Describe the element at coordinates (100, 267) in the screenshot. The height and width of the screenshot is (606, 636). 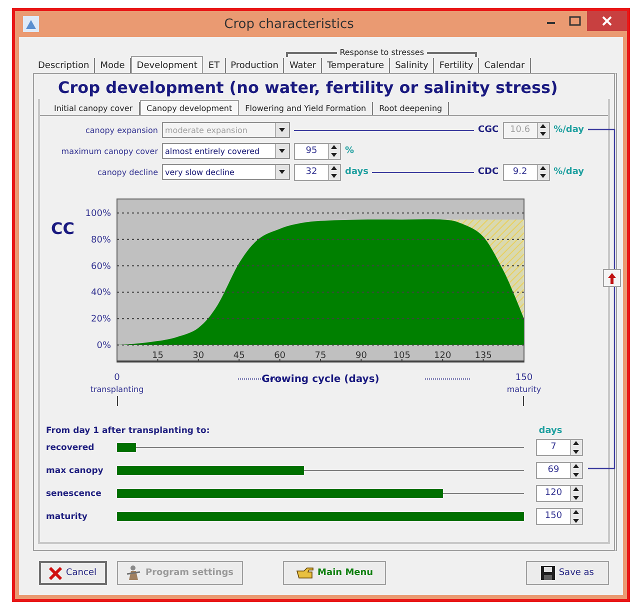
I see `axis-tick-label: 60%` at that location.